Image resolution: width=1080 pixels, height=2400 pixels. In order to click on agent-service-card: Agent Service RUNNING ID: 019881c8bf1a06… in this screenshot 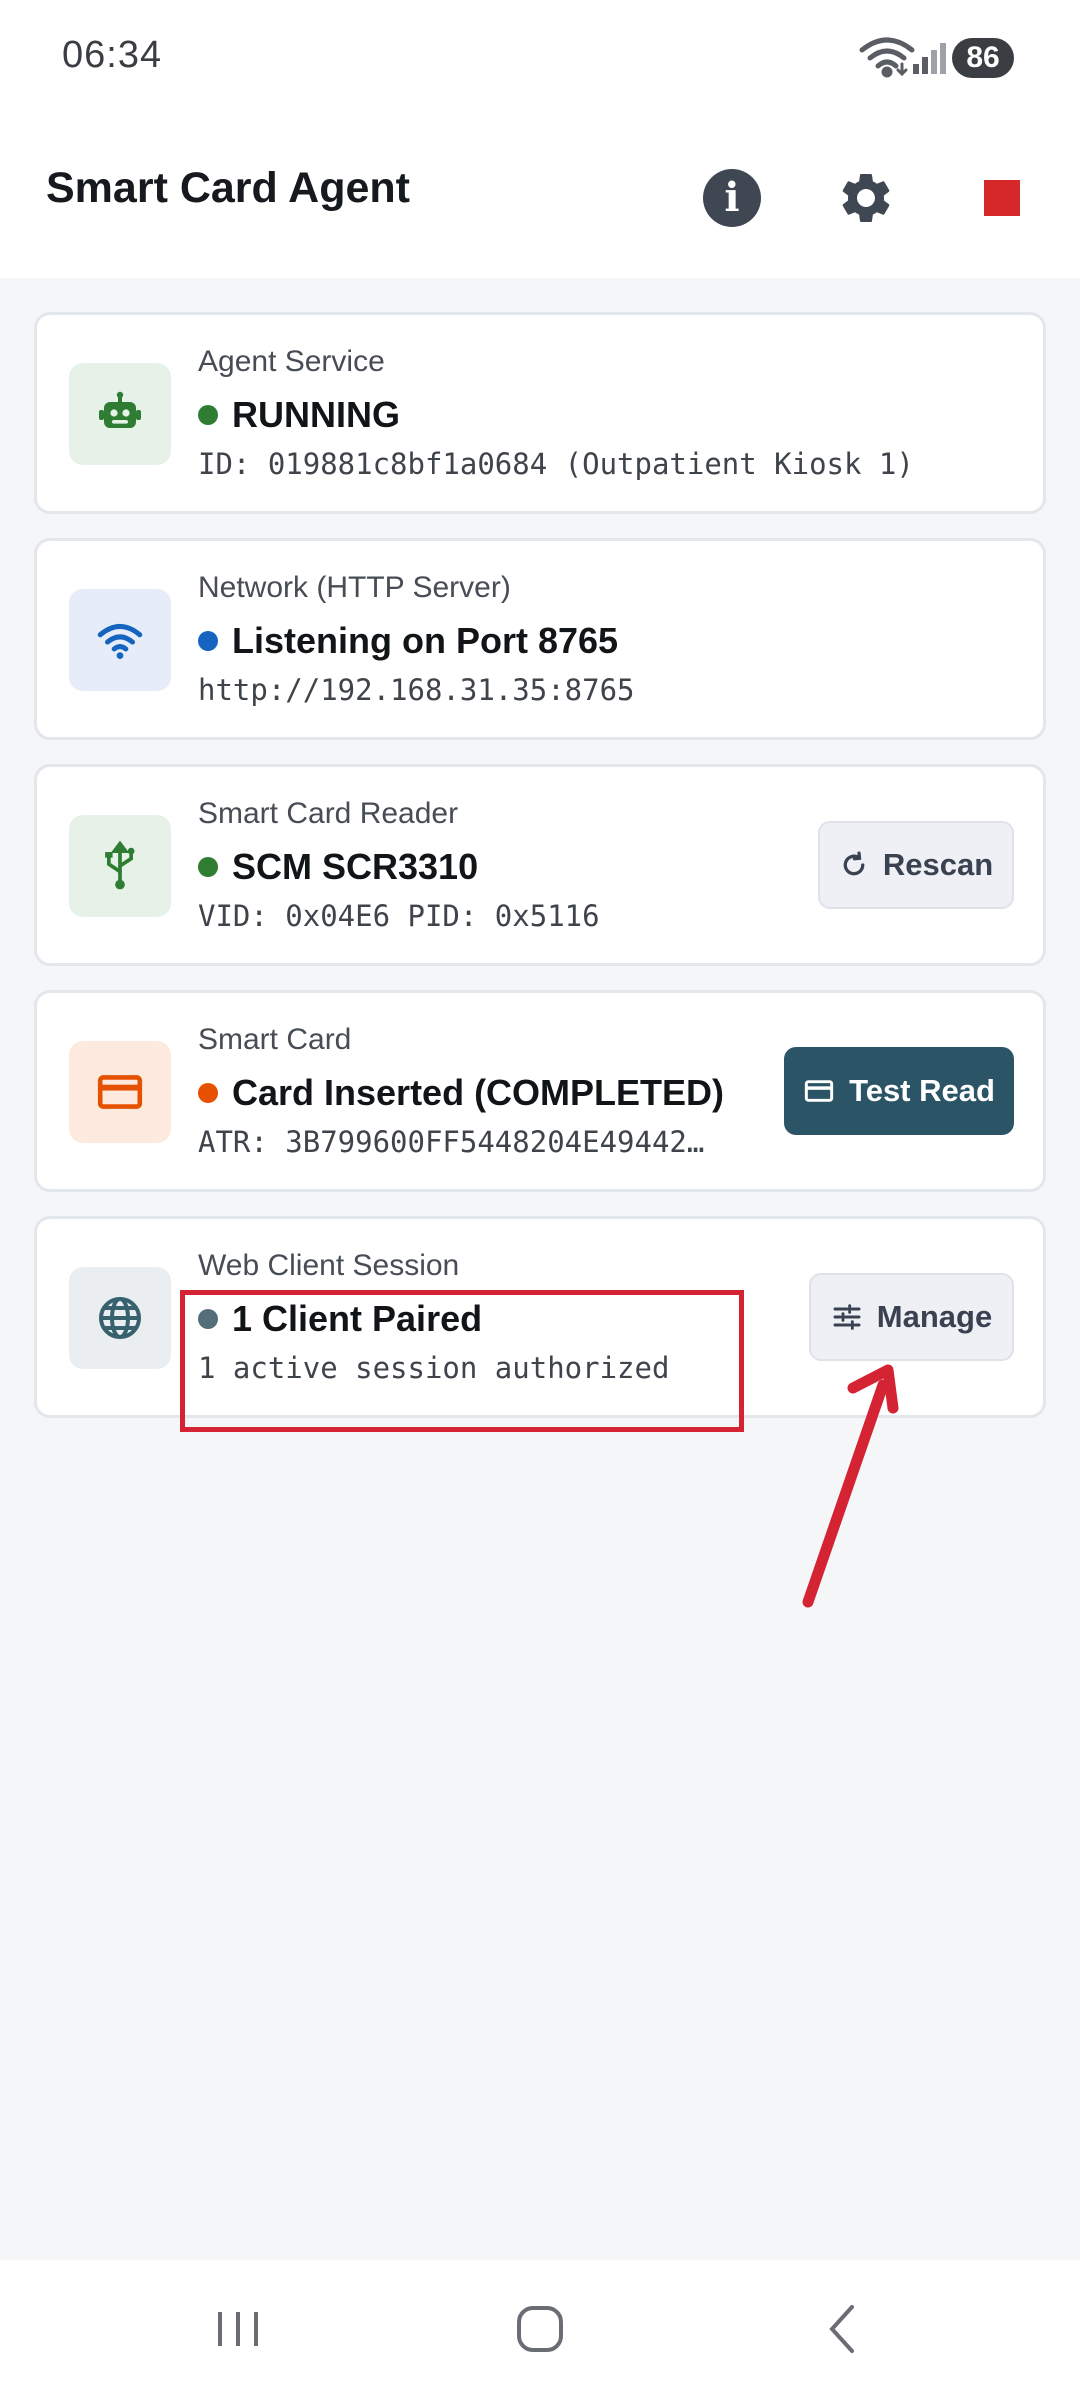, I will do `click(540, 413)`.